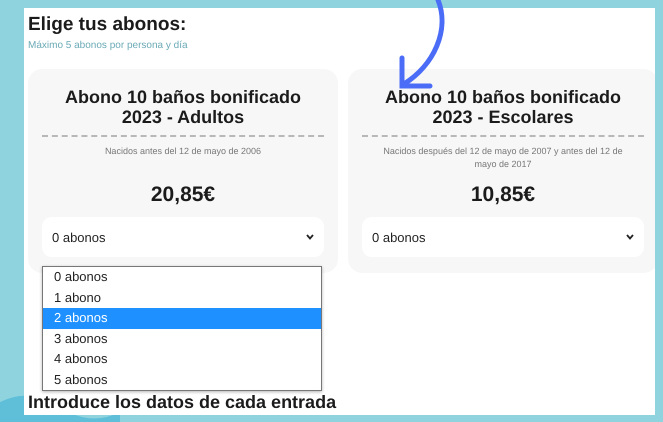 The image size is (663, 422). I want to click on pass-price: 10,85€, so click(503, 195).